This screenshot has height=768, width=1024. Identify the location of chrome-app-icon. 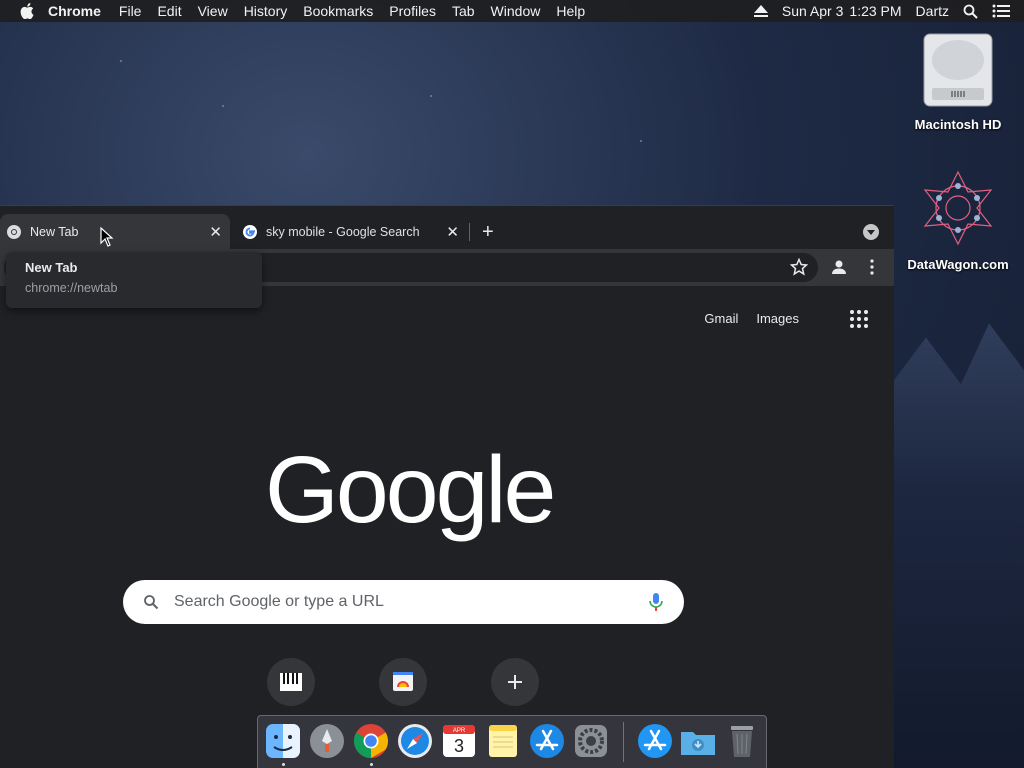
(371, 741).